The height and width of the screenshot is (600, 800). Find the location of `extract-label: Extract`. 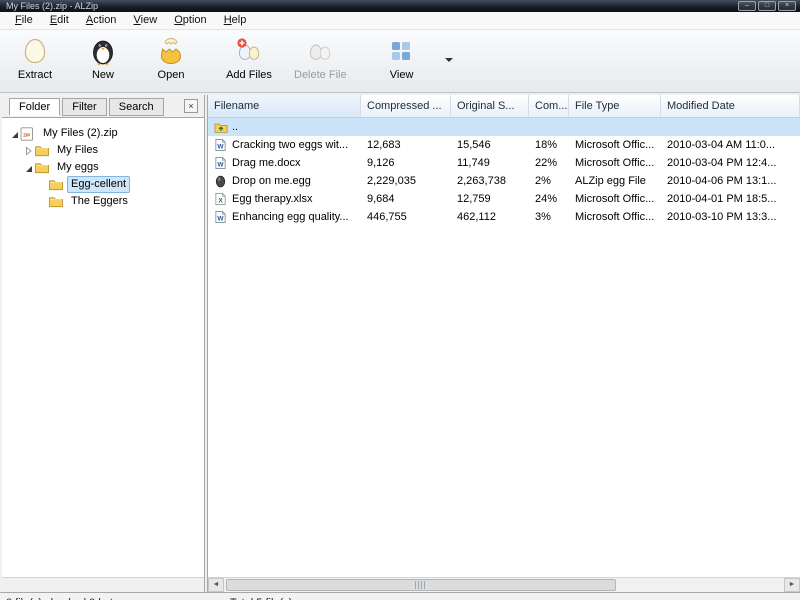

extract-label: Extract is located at coordinates (35, 75).